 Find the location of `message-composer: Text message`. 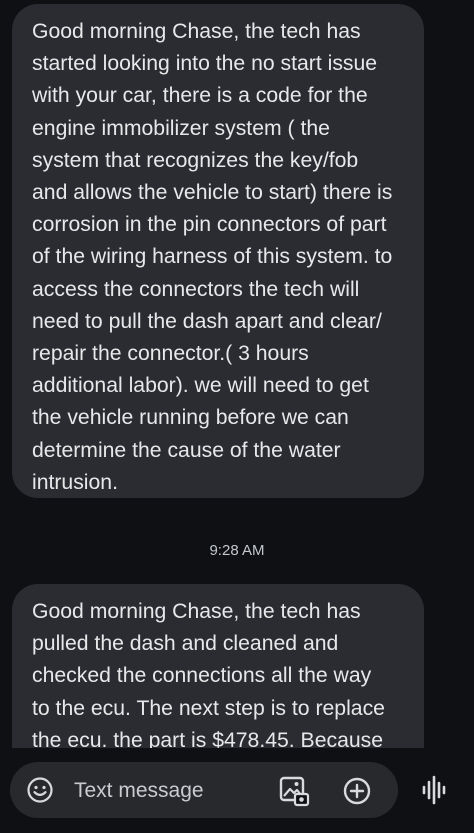

message-composer: Text message is located at coordinates (237, 790).